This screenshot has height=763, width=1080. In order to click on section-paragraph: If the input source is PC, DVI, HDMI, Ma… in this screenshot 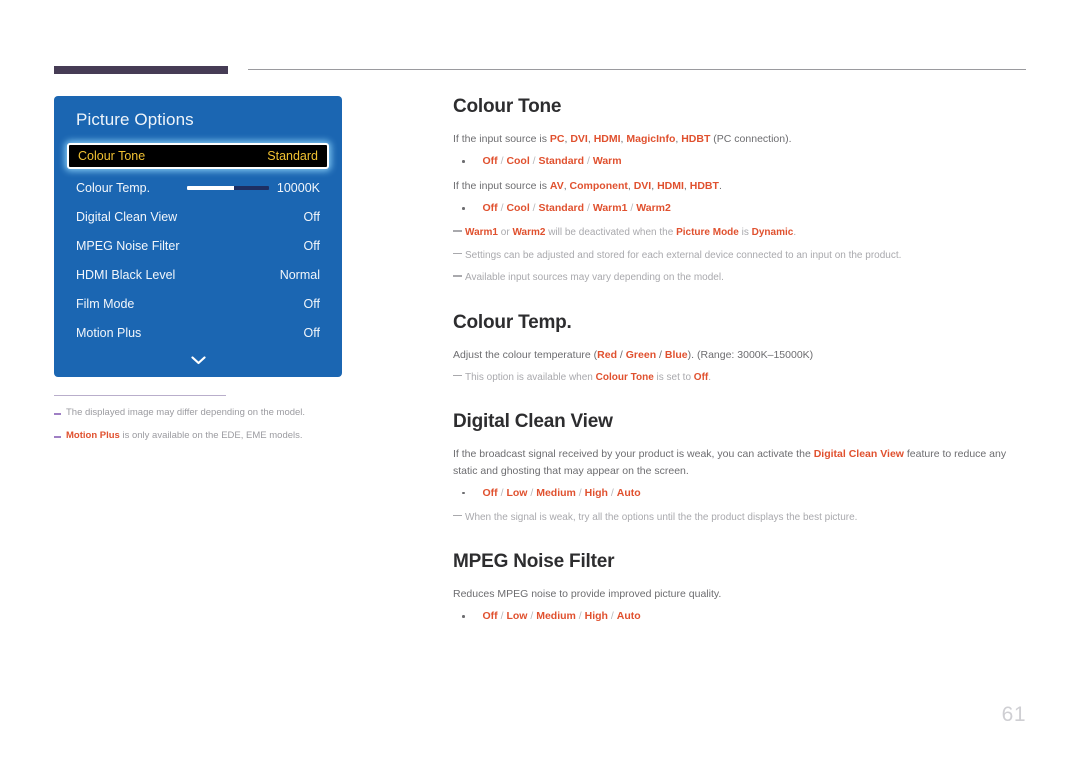, I will do `click(622, 139)`.